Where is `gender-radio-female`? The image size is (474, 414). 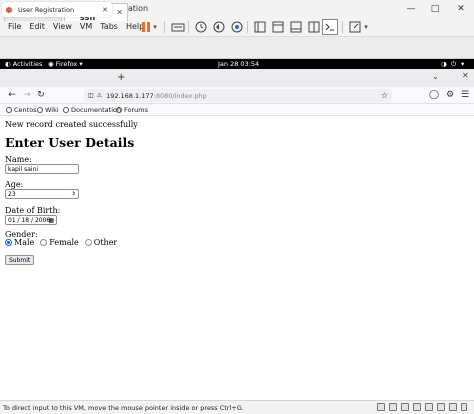 gender-radio-female is located at coordinates (44, 242).